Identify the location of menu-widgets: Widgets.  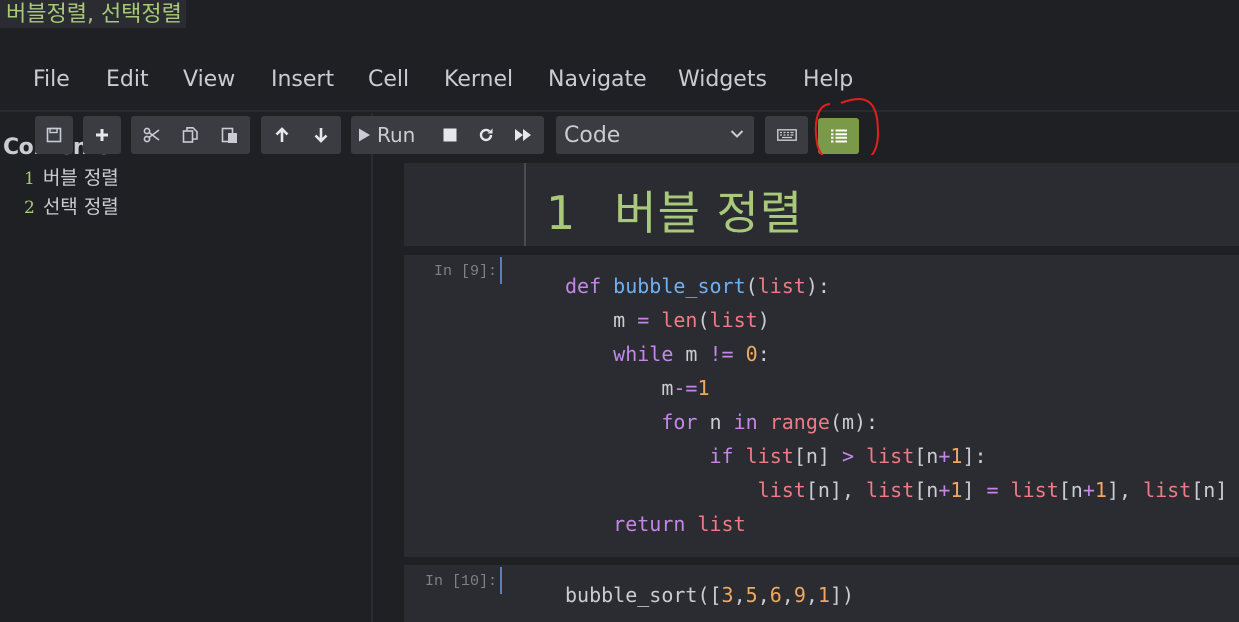
(722, 80).